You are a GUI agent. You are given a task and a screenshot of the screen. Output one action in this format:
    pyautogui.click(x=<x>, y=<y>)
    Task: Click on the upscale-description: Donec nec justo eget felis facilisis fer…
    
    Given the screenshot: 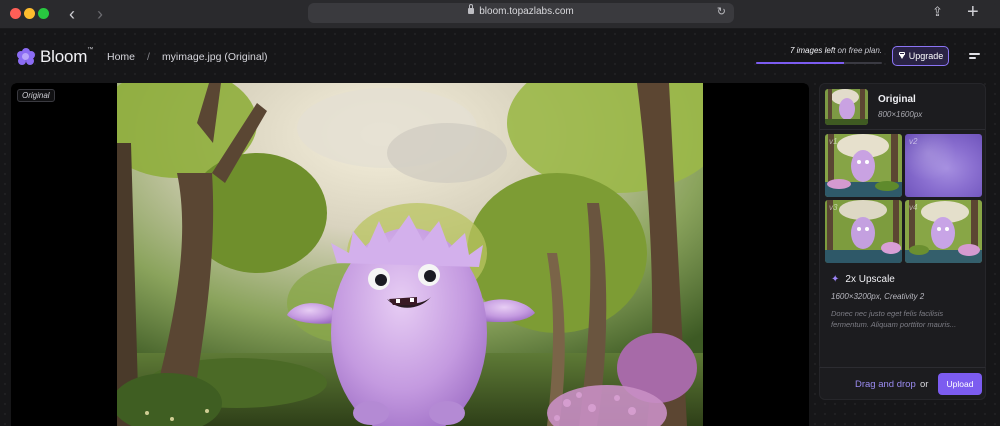 What is the action you would take?
    pyautogui.click(x=894, y=319)
    